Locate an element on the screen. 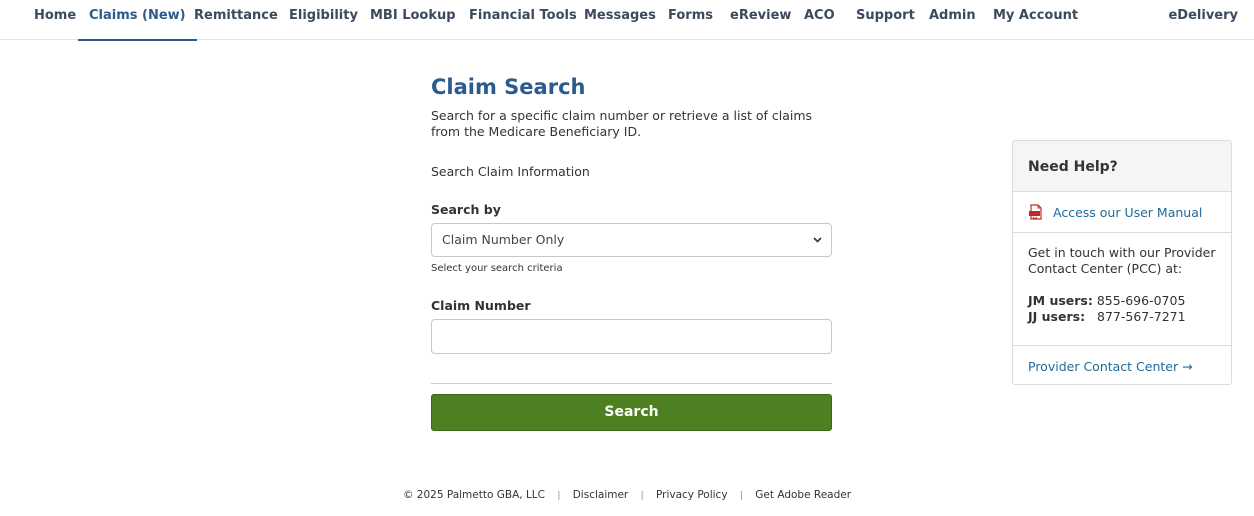 The image size is (1254, 516). section-label: Search Claim Information is located at coordinates (510, 171).